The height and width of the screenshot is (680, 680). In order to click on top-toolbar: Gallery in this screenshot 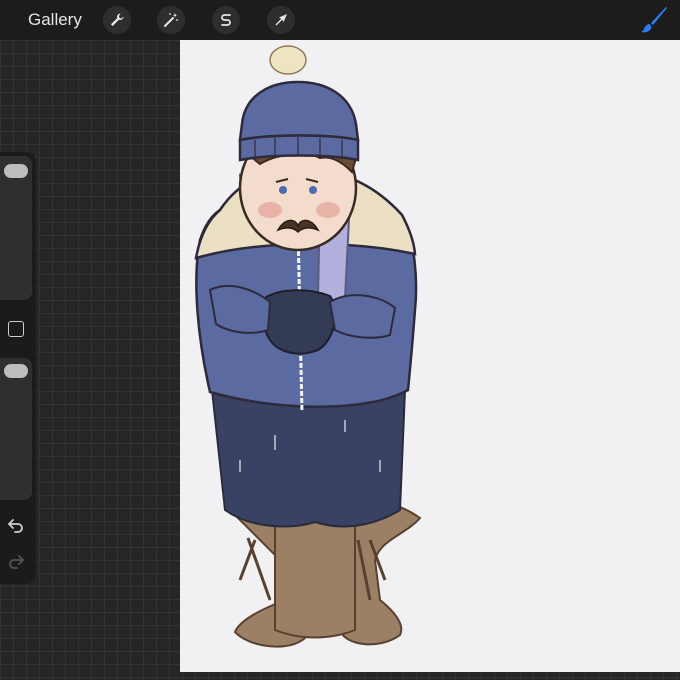, I will do `click(340, 20)`.